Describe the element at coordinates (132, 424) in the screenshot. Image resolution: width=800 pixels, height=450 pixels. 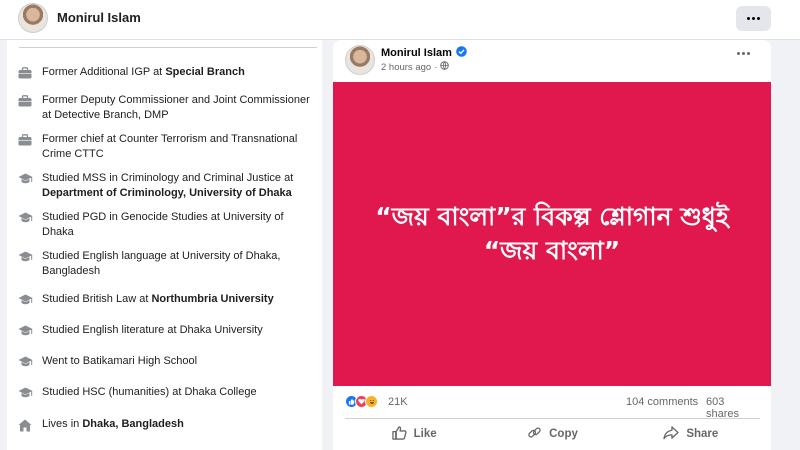
I see `intro-link: Dhaka, Bangladesh` at that location.